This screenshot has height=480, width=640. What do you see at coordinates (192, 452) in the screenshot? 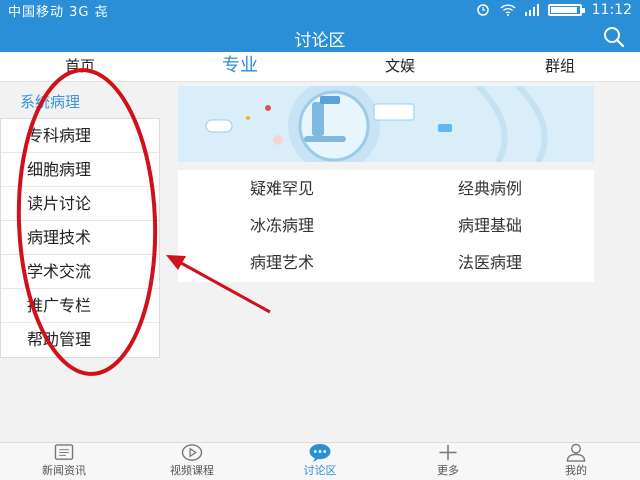
I see `play-icon` at bounding box center [192, 452].